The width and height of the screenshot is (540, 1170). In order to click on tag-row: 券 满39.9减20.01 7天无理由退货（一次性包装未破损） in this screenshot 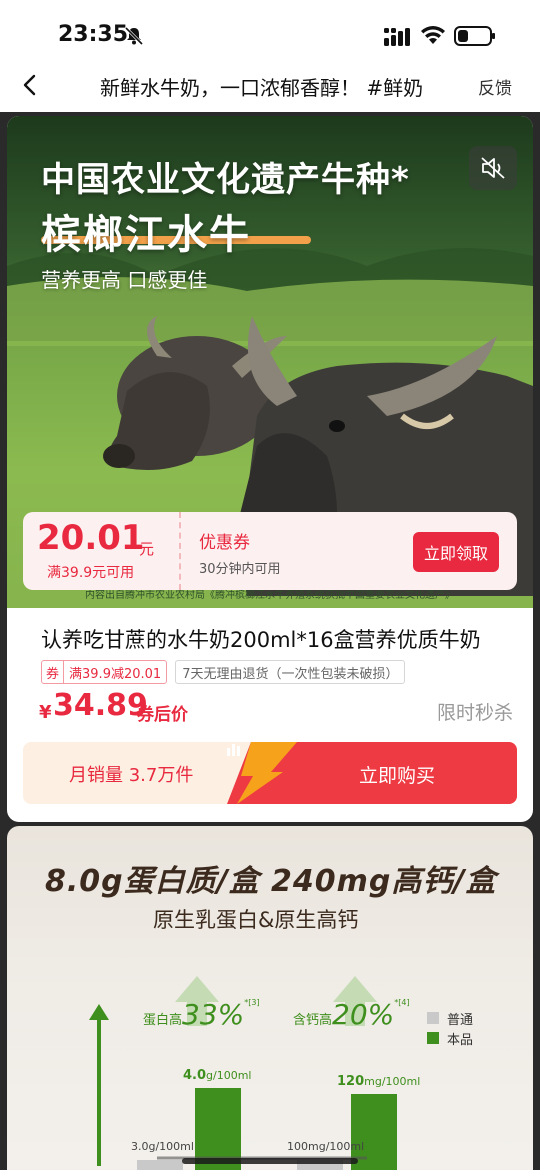, I will do `click(223, 672)`.